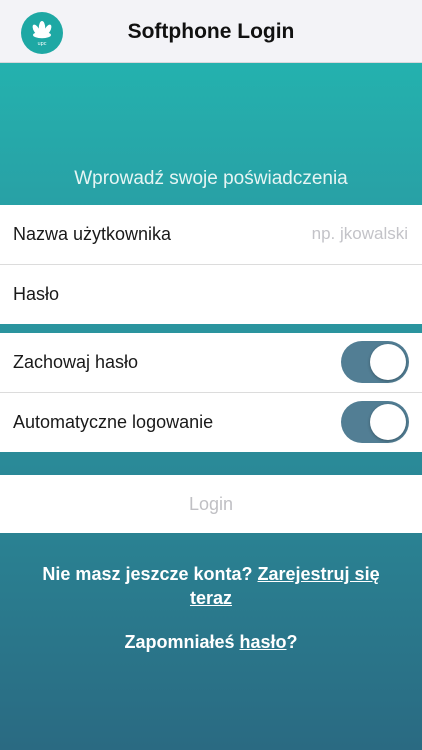 The width and height of the screenshot is (422, 750). I want to click on page-title: Softphone Login, so click(211, 31).